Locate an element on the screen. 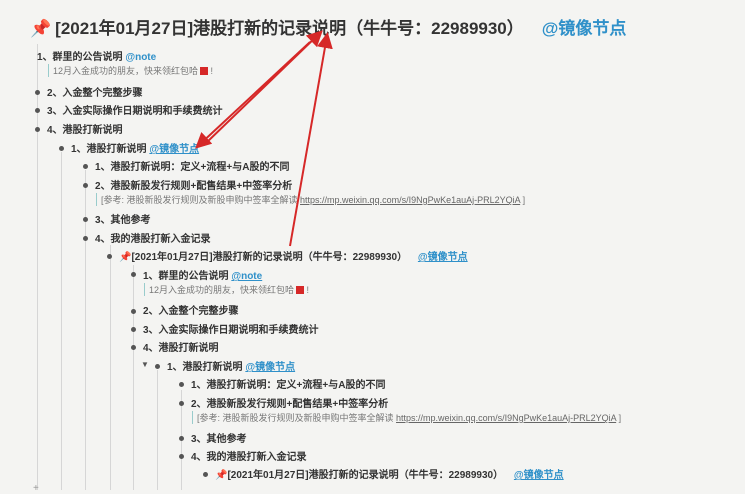 Image resolution: width=745 pixels, height=494 pixels. annotation-arrows is located at coordinates (264, 138).